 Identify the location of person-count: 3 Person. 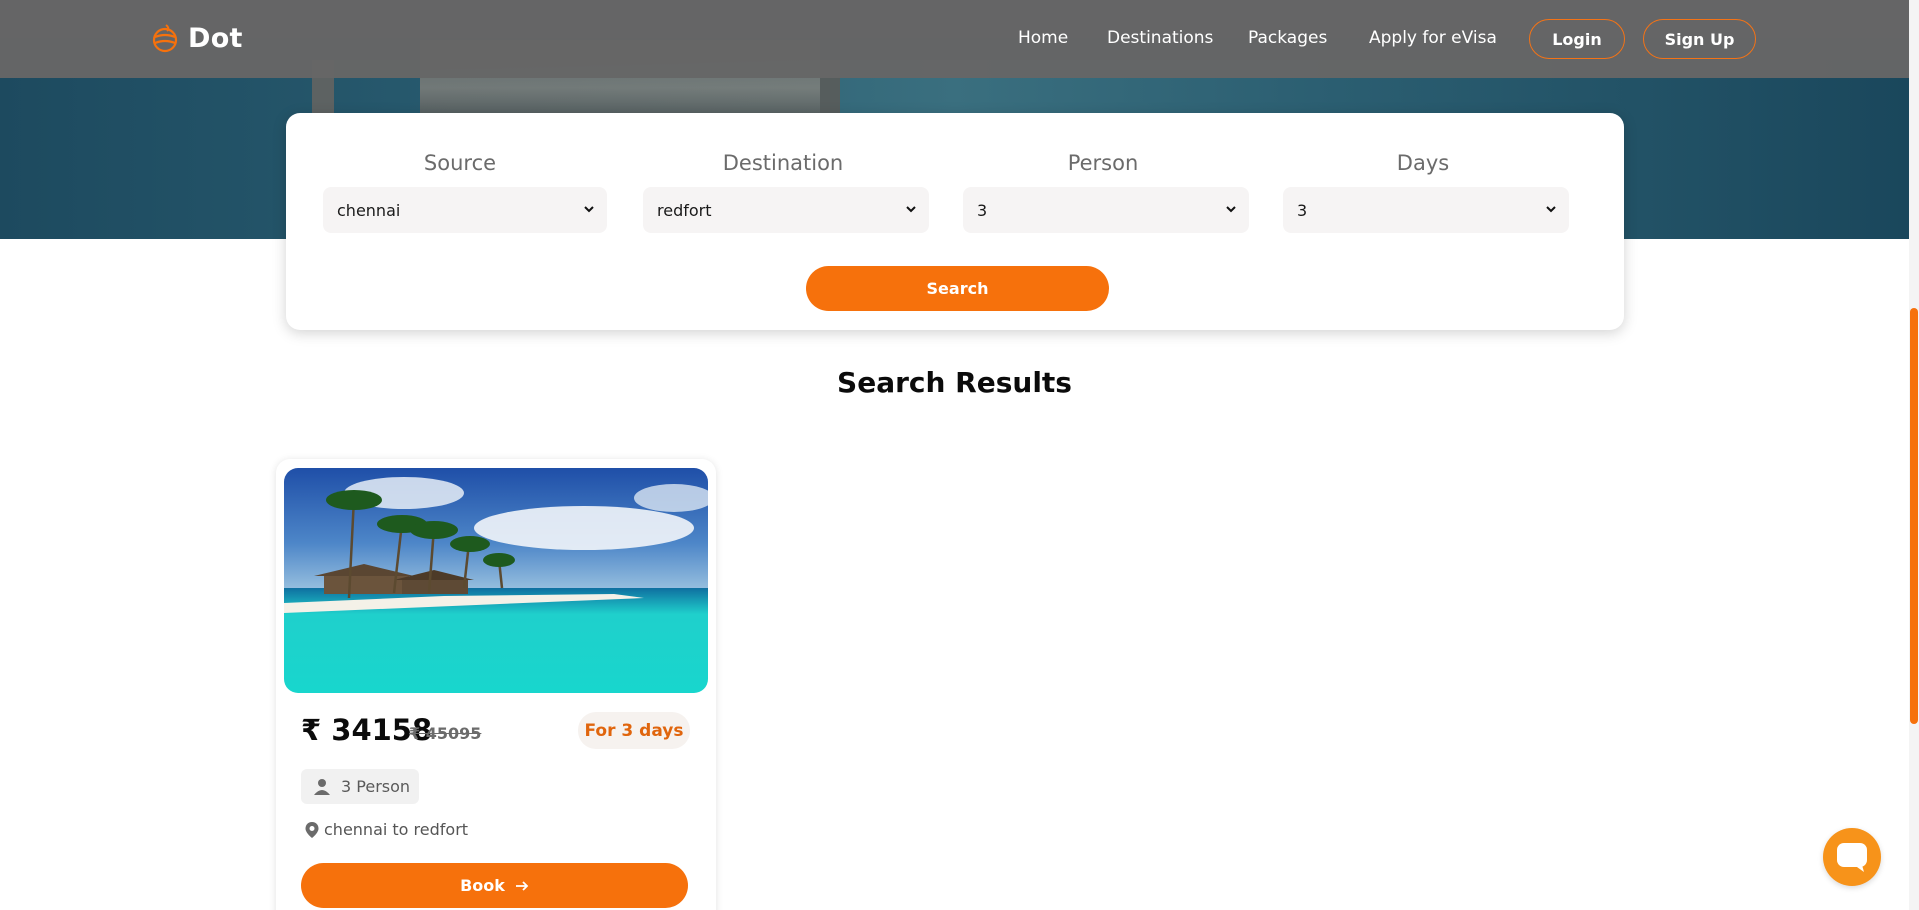
(376, 786).